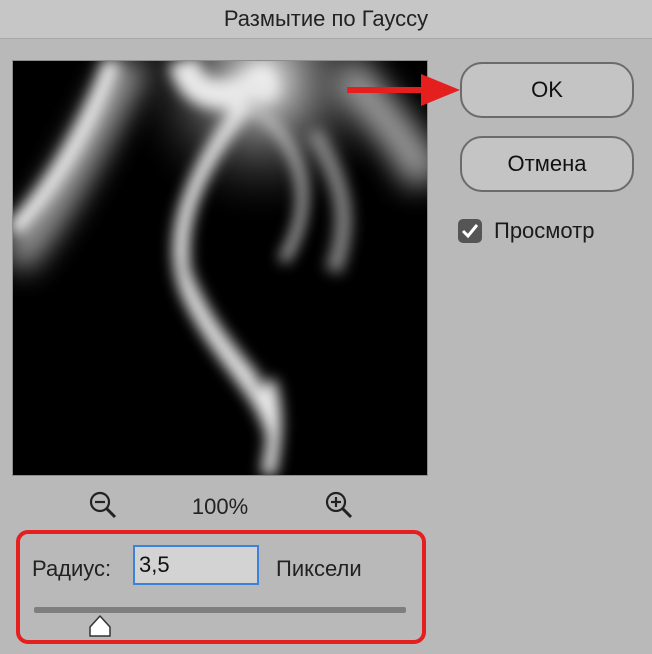  I want to click on zoom-in-icon, so click(339, 509).